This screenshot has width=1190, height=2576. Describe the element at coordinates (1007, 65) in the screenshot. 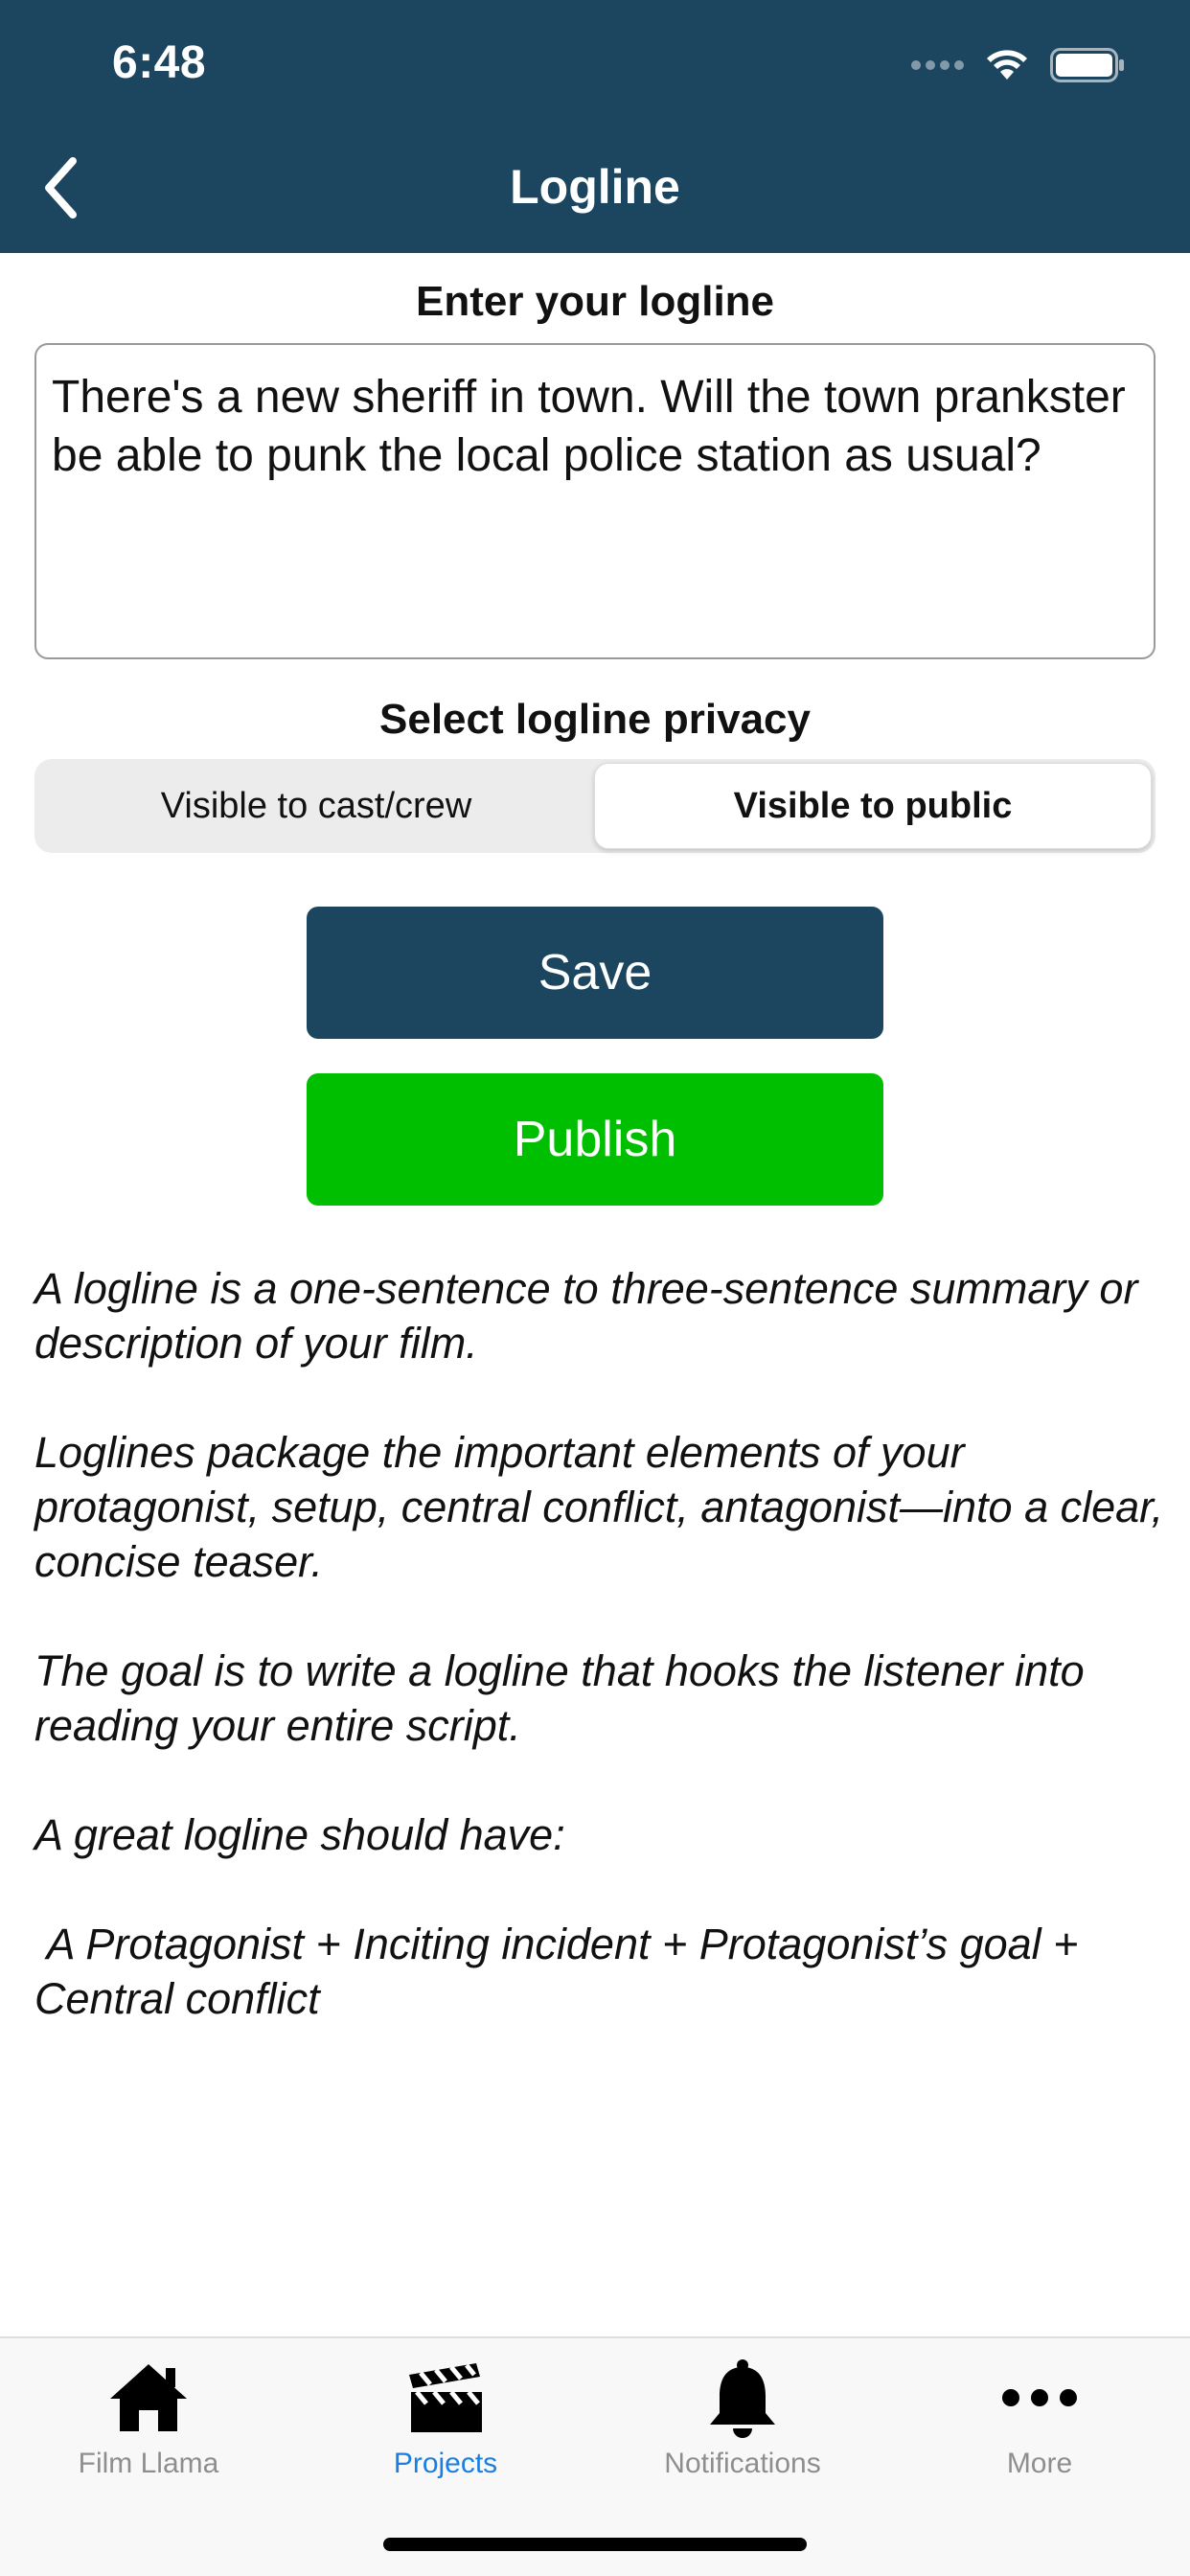

I see `wifi-icon` at that location.